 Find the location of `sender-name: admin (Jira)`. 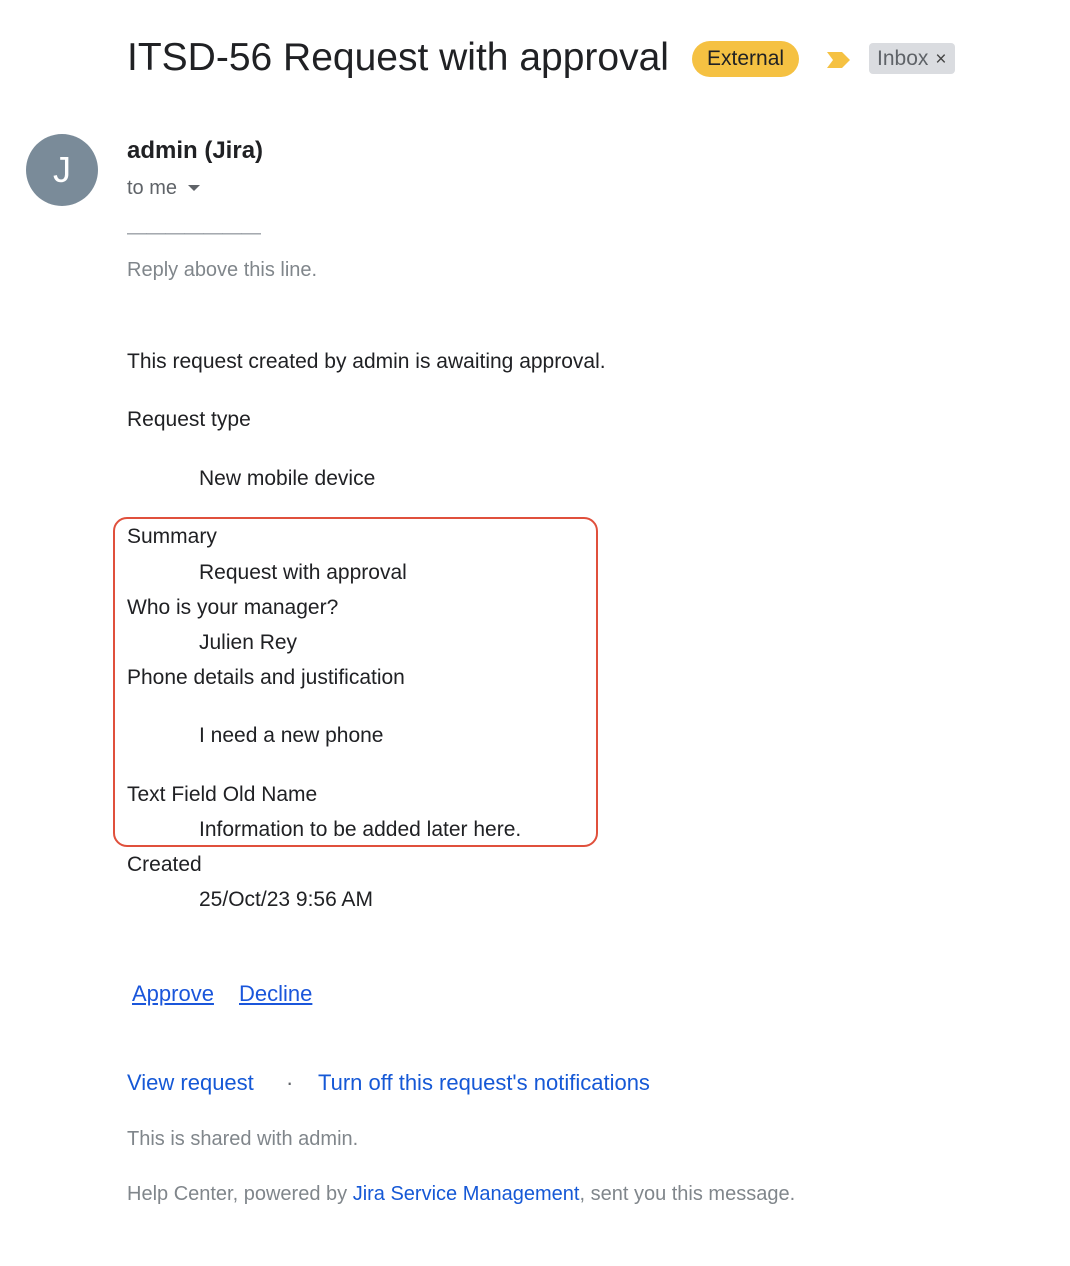

sender-name: admin (Jira) is located at coordinates (195, 151).